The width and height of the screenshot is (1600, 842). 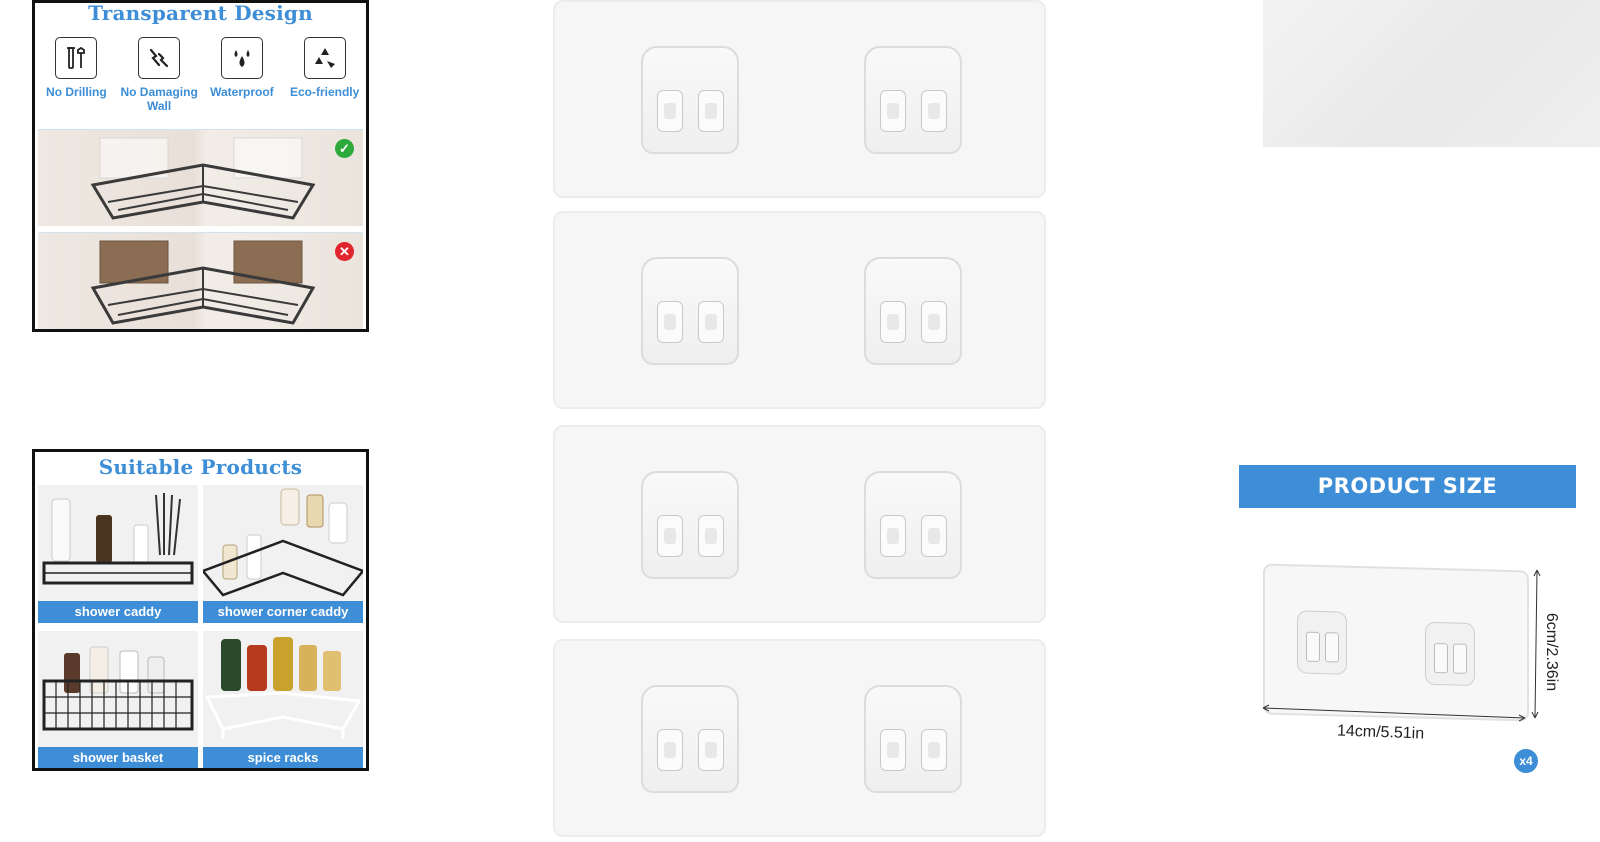 I want to click on product-label: shower basket, so click(x=118, y=757).